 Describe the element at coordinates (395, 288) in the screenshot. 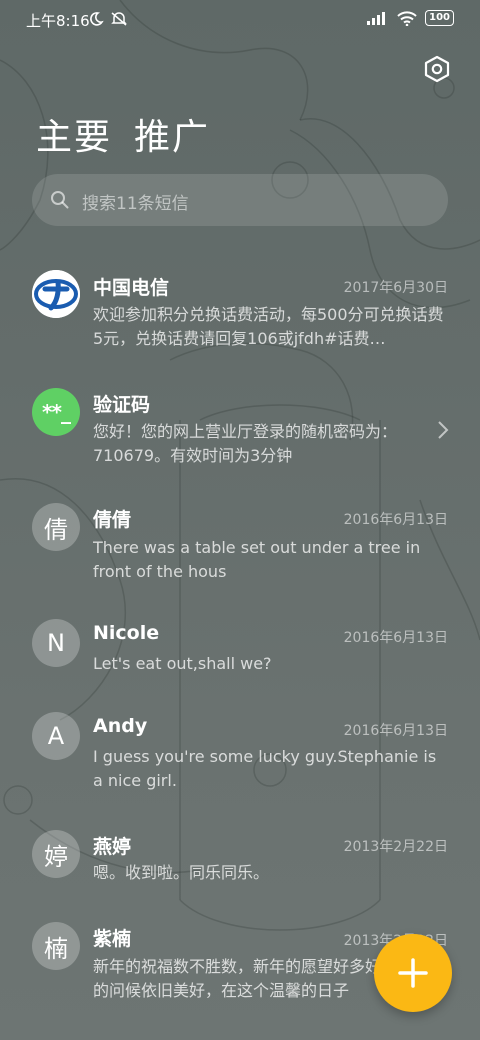

I see `message-date: 2017年6月30日` at that location.